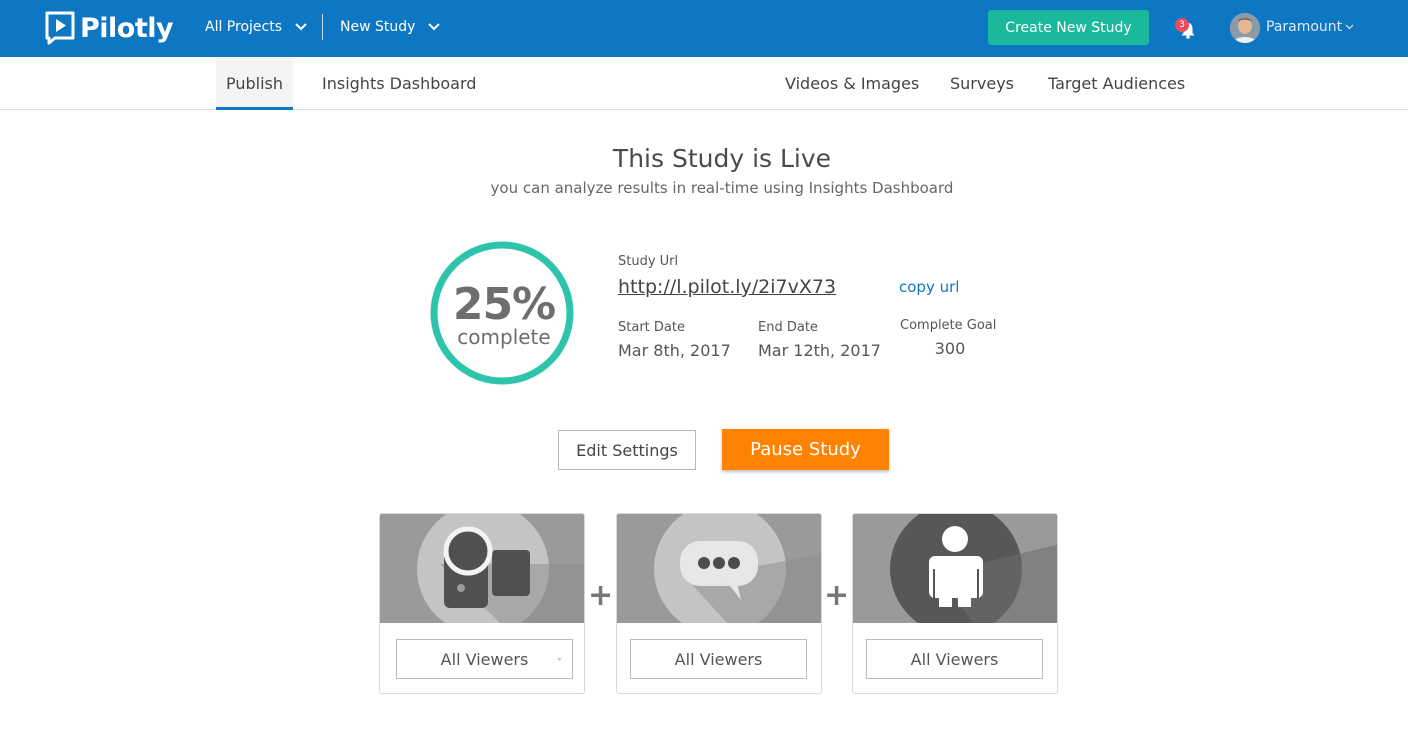  What do you see at coordinates (674, 350) in the screenshot?
I see `start-date-value: Mar 8th, 2017` at bounding box center [674, 350].